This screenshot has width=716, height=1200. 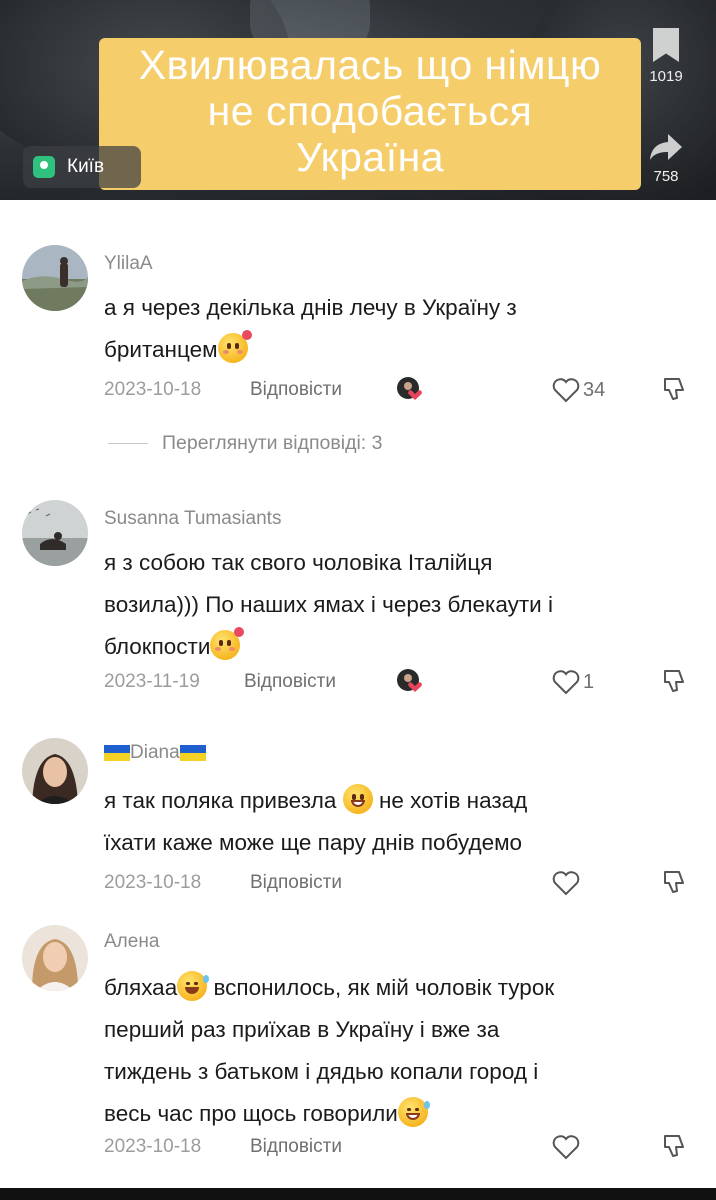 I want to click on comment-text-fragment: вспонилось, як мій чоловік турок, so click(x=384, y=987).